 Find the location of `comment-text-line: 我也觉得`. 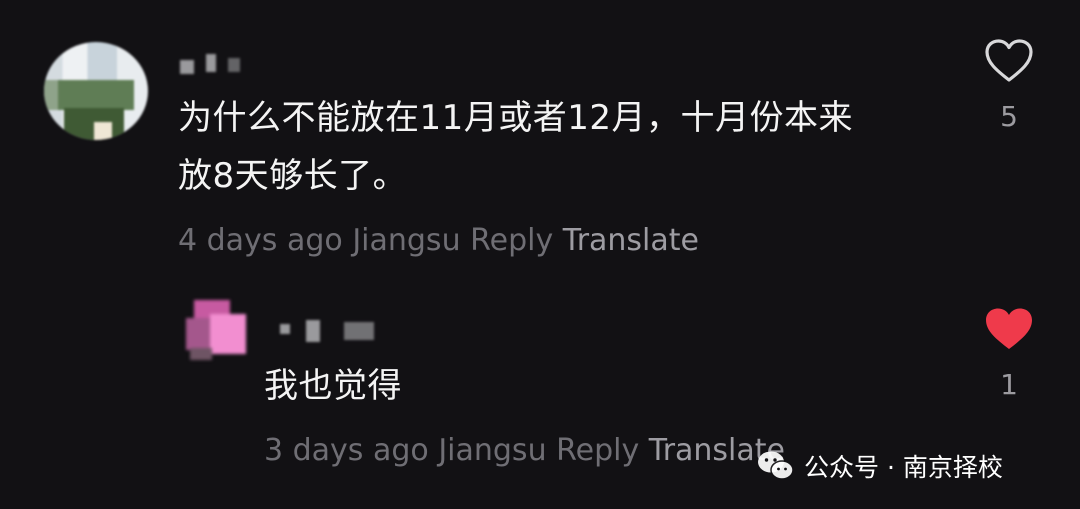

comment-text-line: 我也觉得 is located at coordinates (333, 386).